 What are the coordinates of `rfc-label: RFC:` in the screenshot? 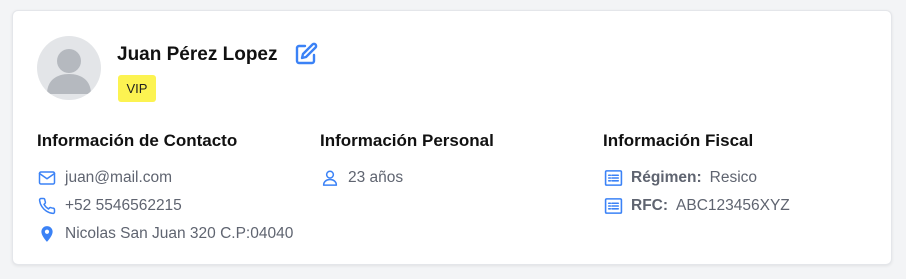 It's located at (650, 205).